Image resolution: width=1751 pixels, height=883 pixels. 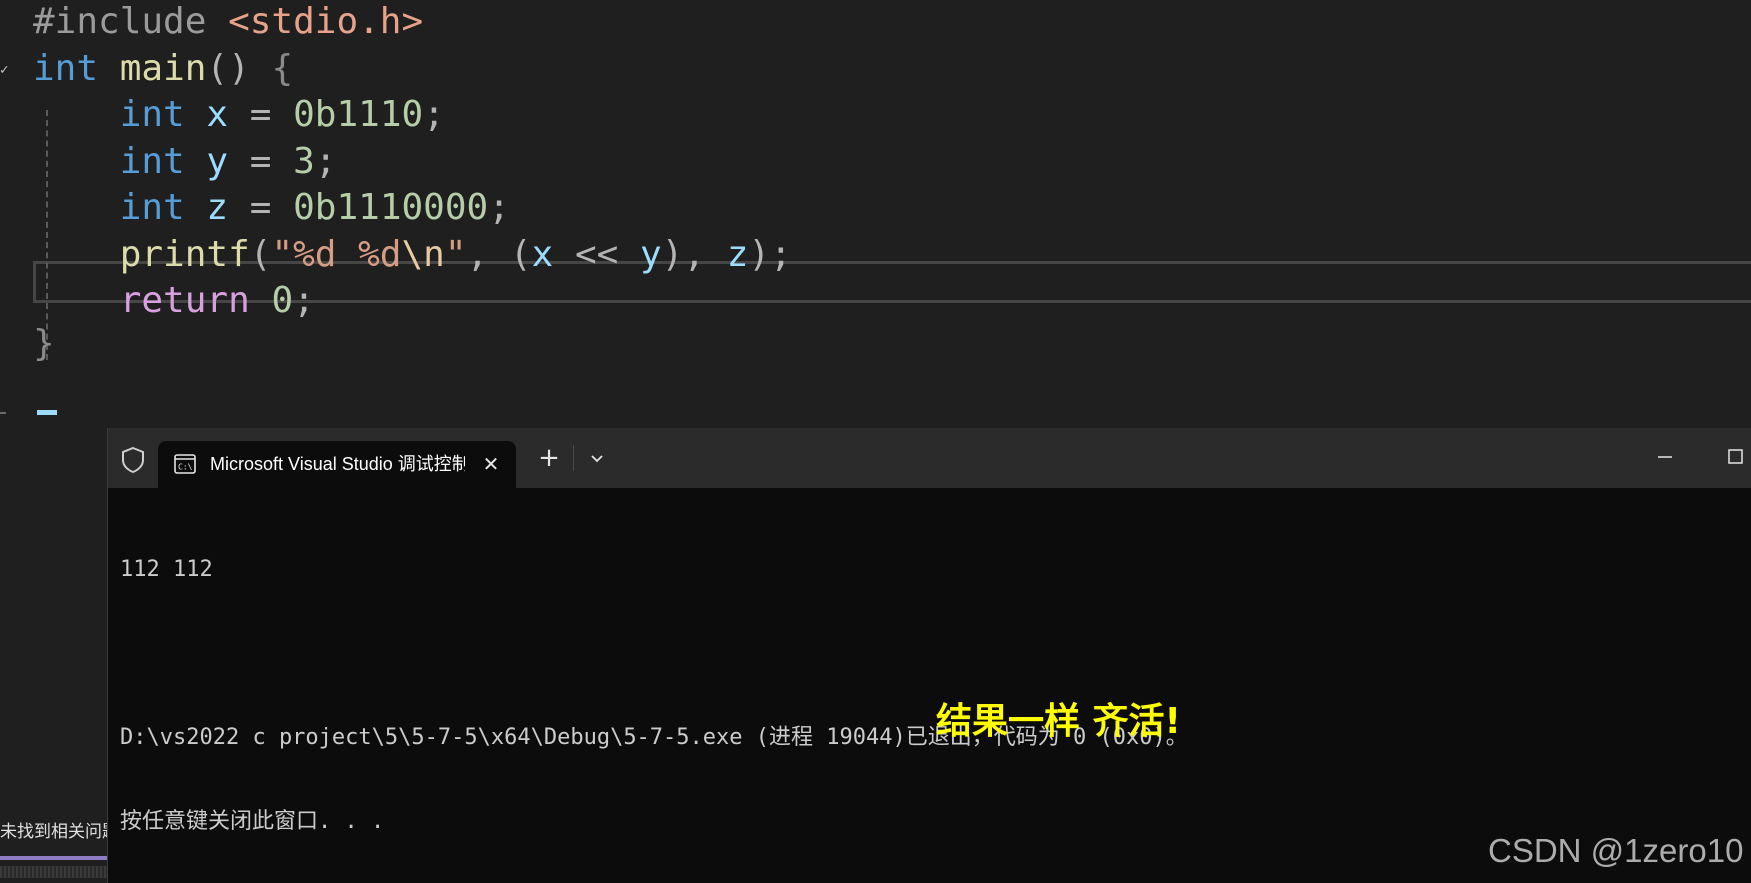 What do you see at coordinates (391, 207) in the screenshot?
I see `code-token: 0b1110000` at bounding box center [391, 207].